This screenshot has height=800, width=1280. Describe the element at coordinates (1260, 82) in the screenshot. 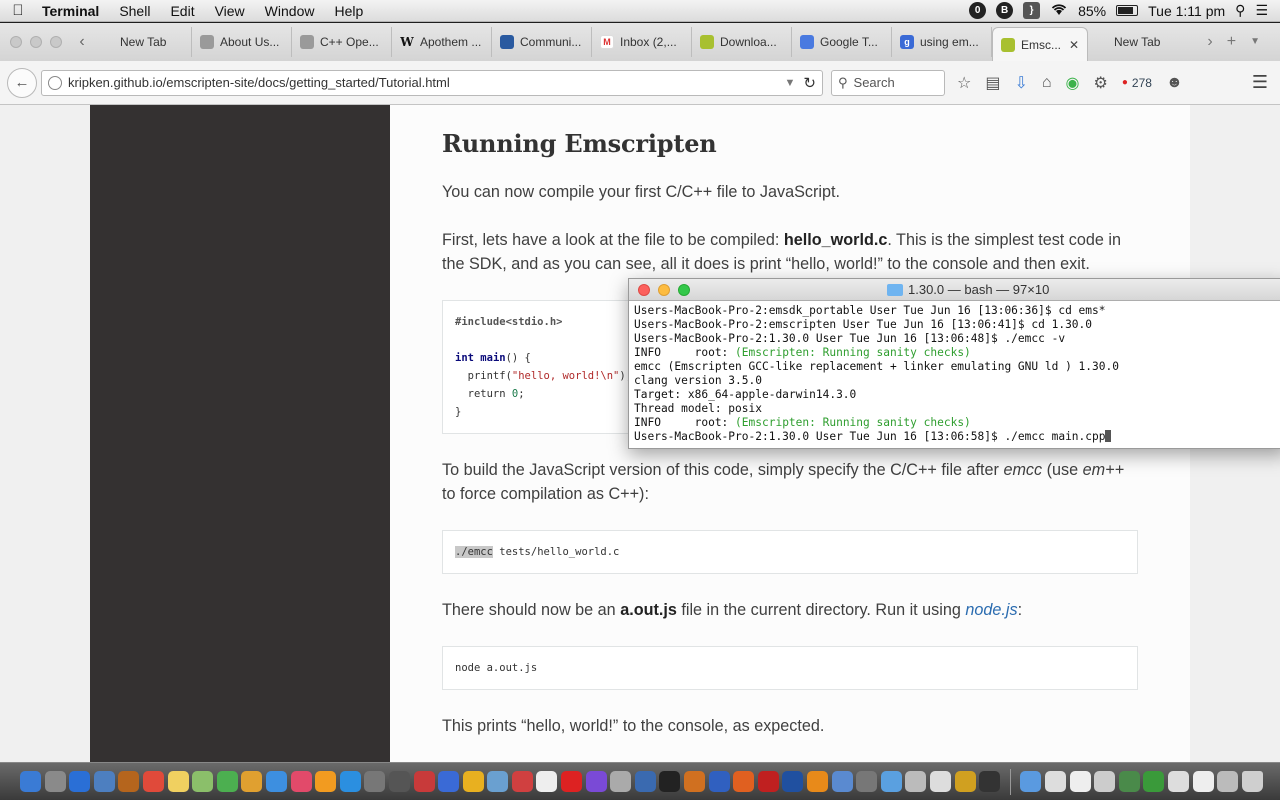

I see `browser-menu-icon: ☰` at that location.